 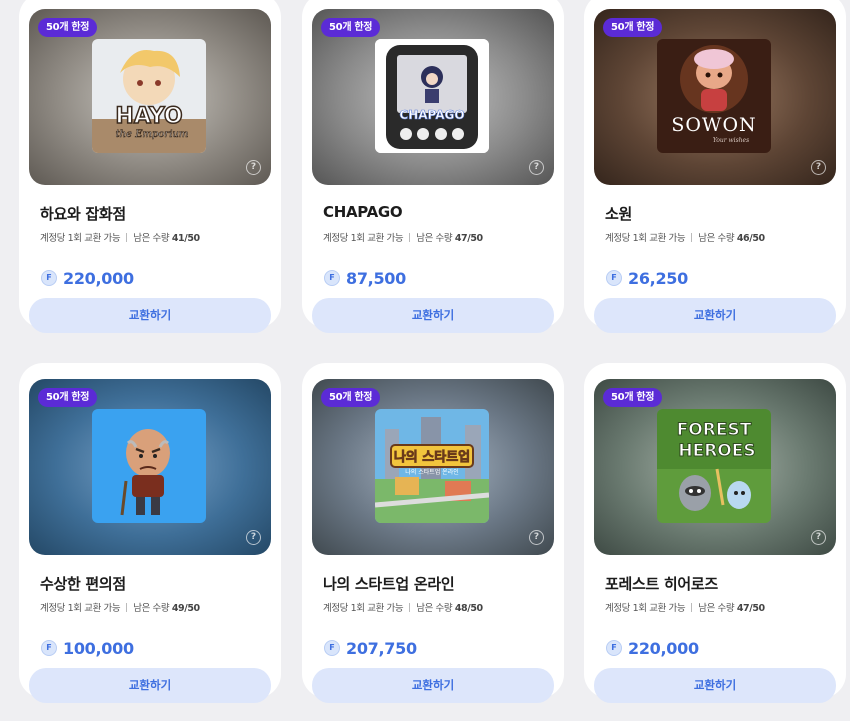 I want to click on game-image: FOREST HEROES, so click(x=714, y=466).